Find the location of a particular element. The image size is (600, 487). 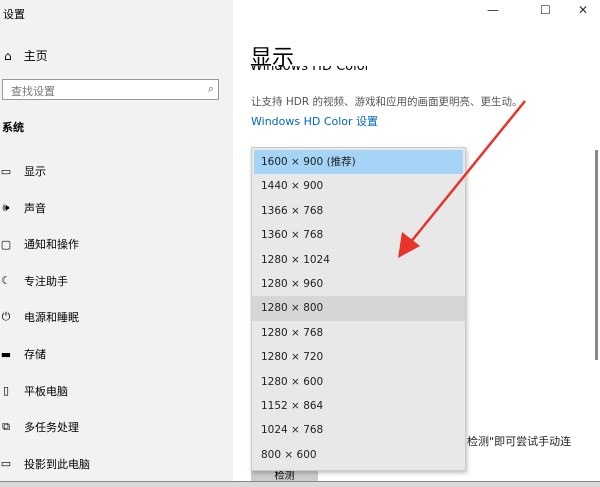

red-arrow-annotation is located at coordinates (462, 179).